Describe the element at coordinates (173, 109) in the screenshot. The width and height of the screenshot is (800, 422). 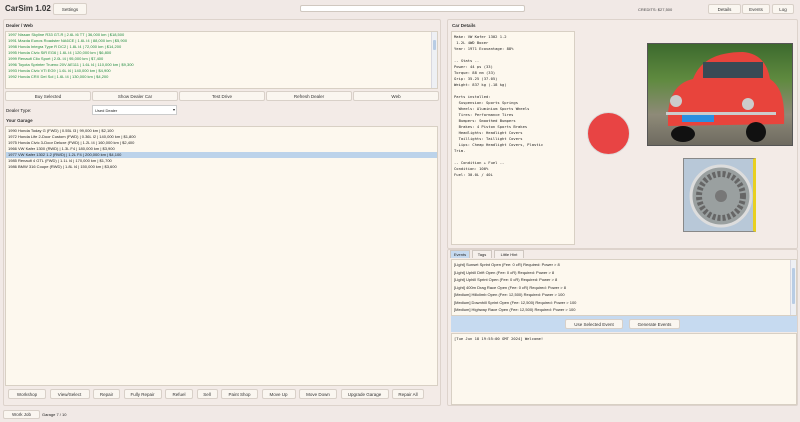
I see `chevron-down-icon: ▾` at that location.